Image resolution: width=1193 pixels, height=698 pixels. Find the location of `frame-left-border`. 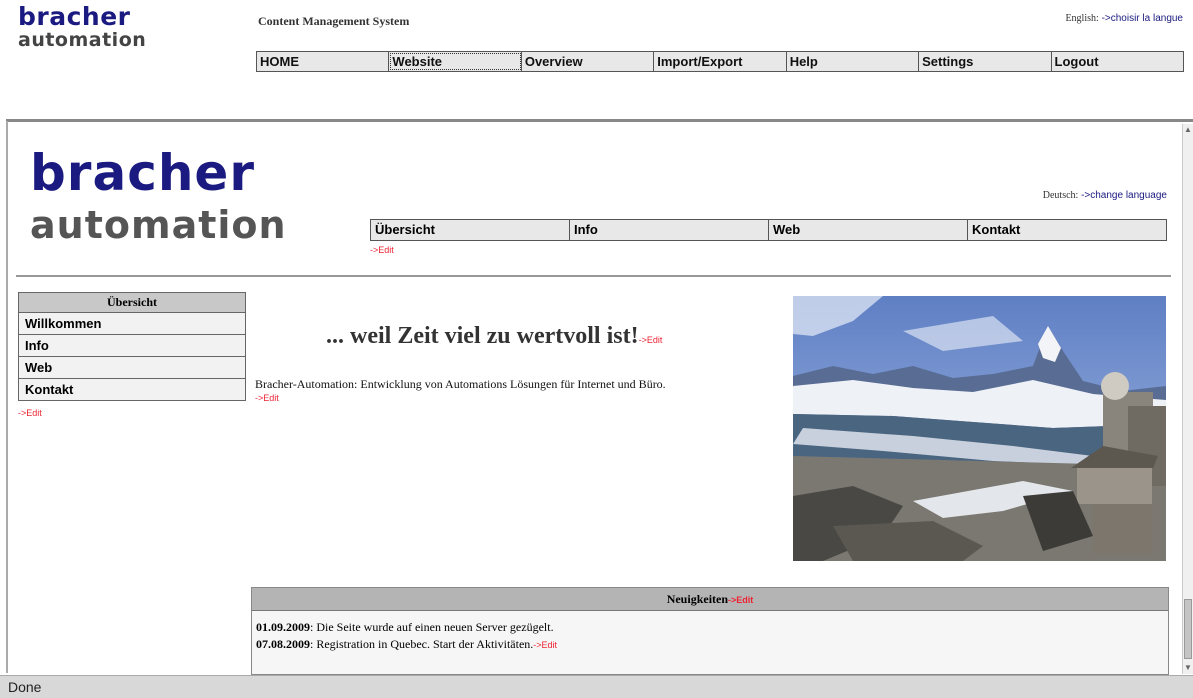

frame-left-border is located at coordinates (7, 397).